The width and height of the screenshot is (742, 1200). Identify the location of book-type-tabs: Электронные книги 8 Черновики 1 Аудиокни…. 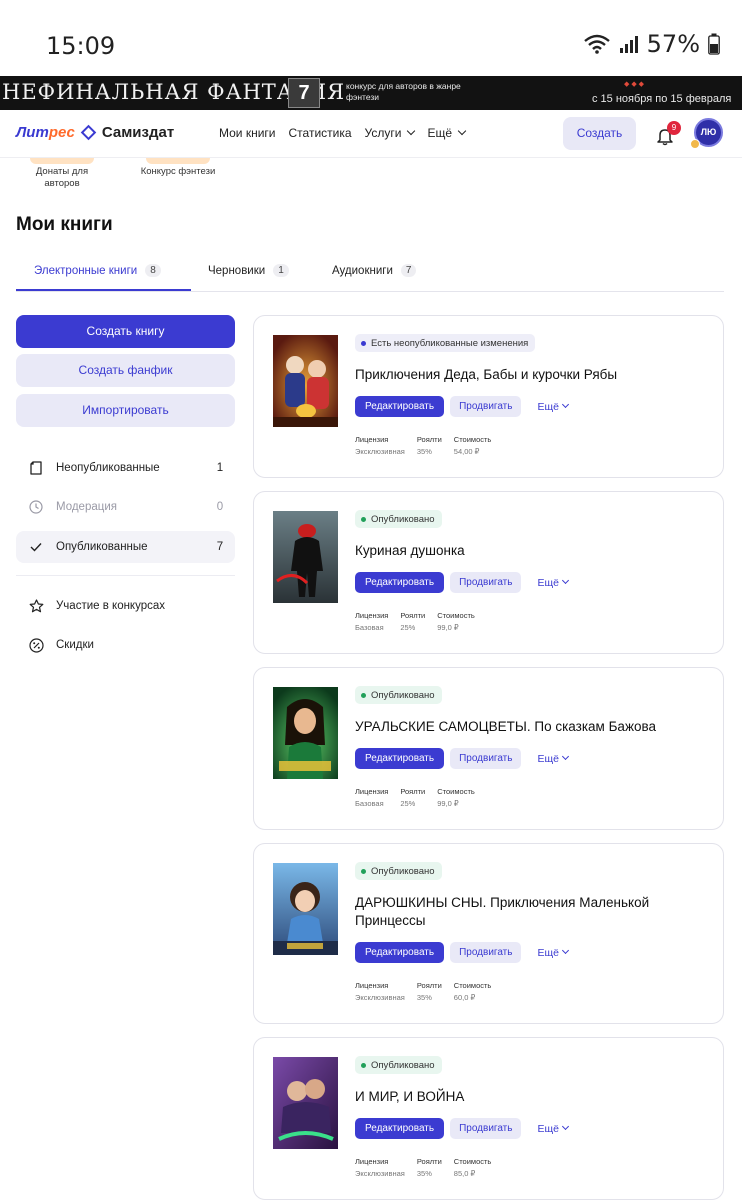
(370, 273).